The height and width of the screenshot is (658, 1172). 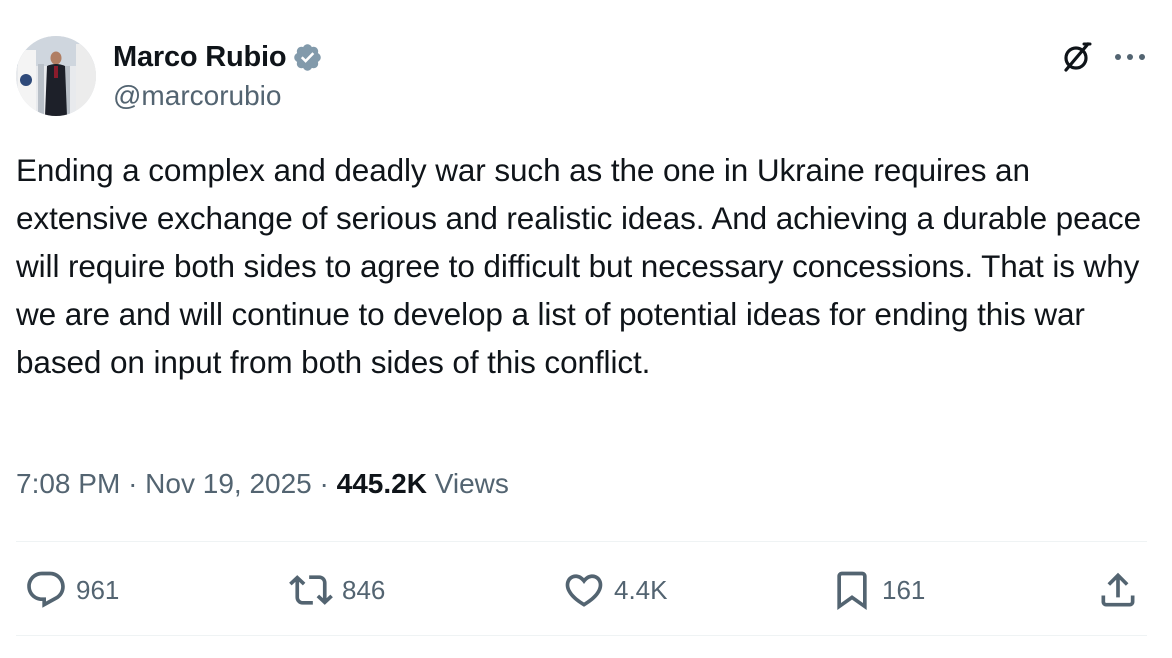 I want to click on avatar, so click(x=56, y=76).